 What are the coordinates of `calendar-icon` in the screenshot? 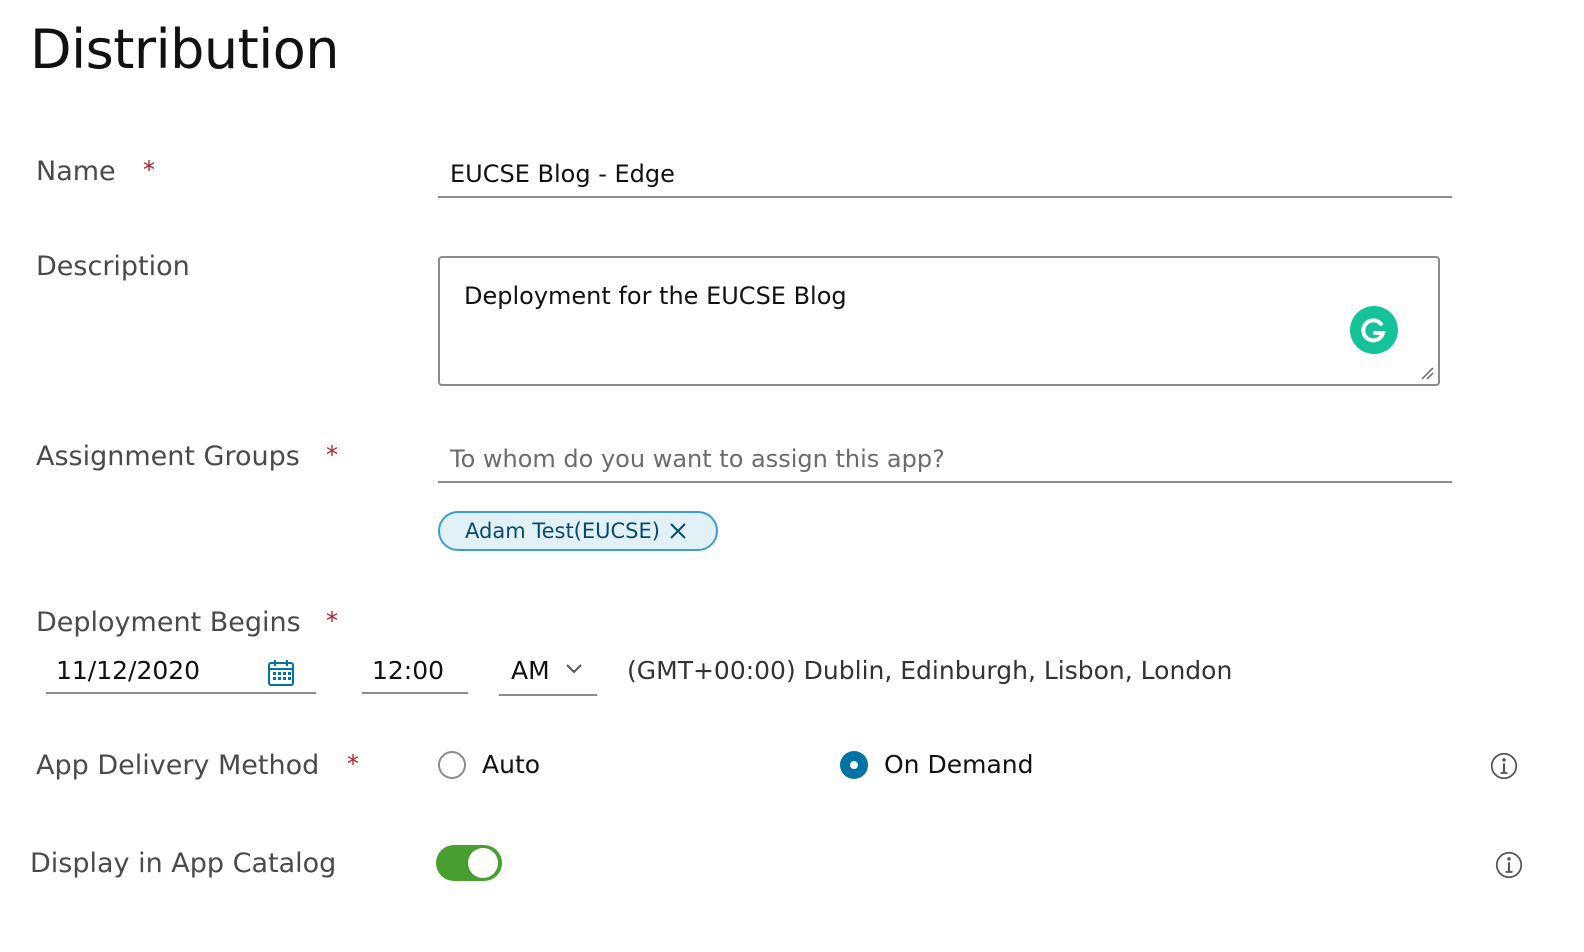 It's located at (281, 673).